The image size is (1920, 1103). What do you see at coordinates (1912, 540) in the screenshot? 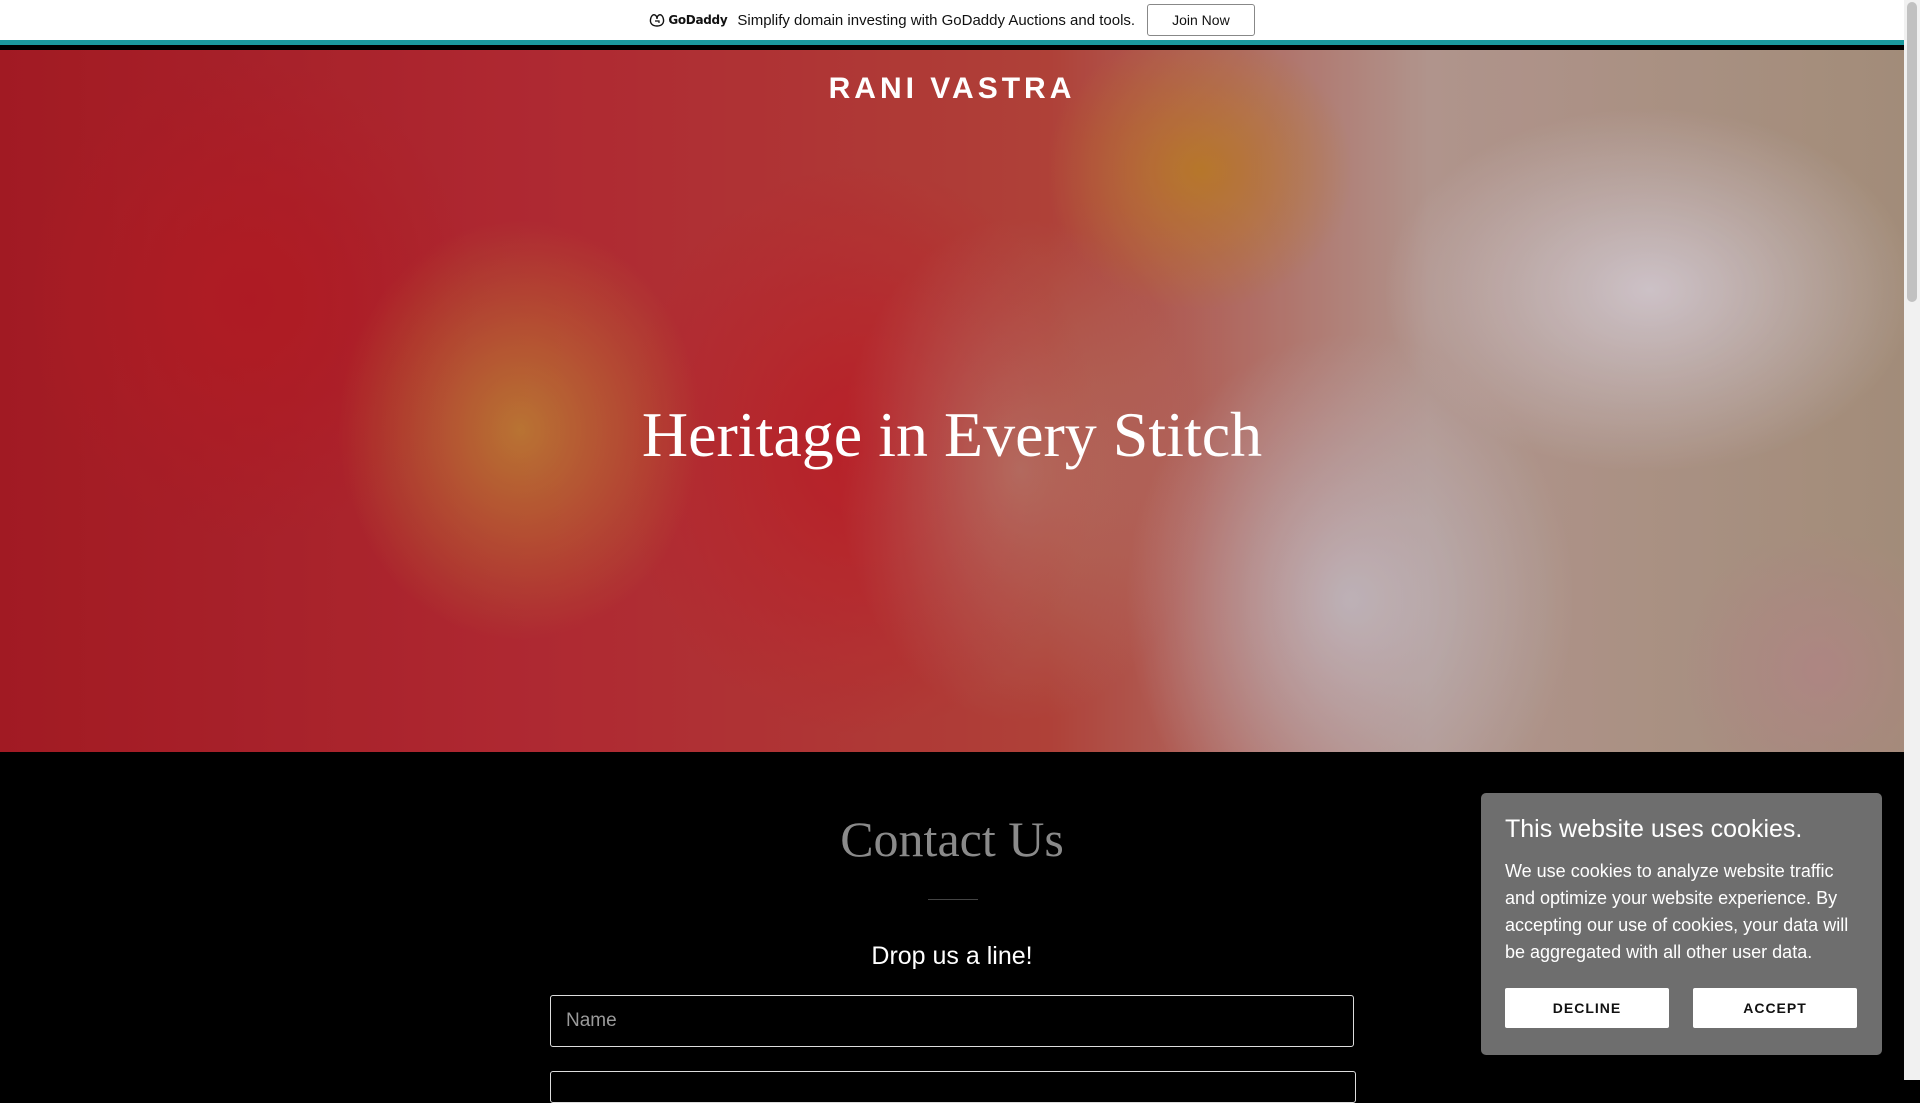
I see `page-scrollbar` at bounding box center [1912, 540].